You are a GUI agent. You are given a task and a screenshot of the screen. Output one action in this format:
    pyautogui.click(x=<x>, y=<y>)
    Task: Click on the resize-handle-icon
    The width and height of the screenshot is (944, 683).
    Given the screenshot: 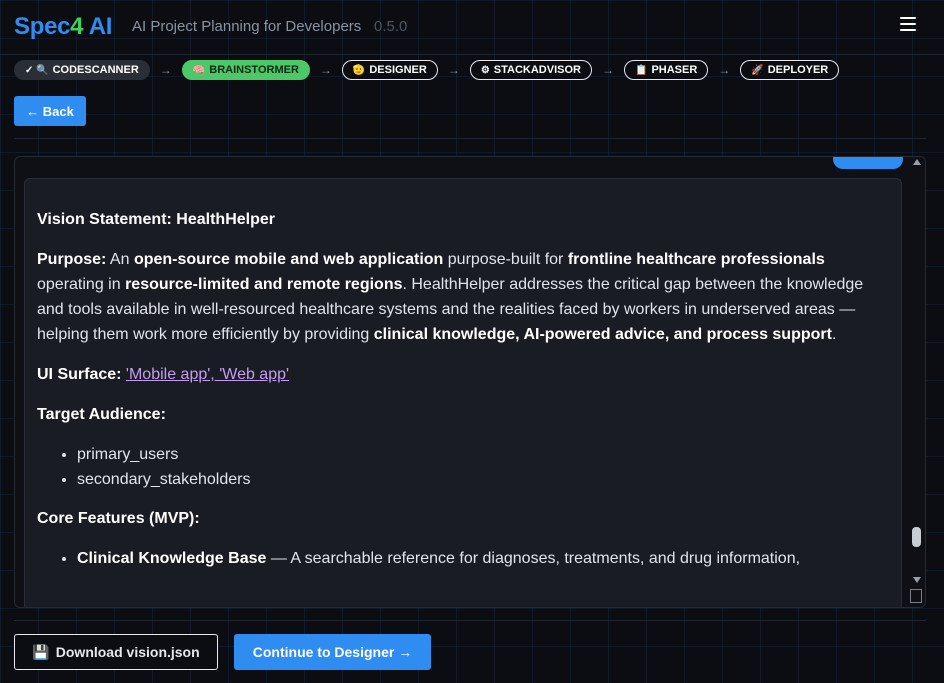 What is the action you would take?
    pyautogui.click(x=916, y=596)
    